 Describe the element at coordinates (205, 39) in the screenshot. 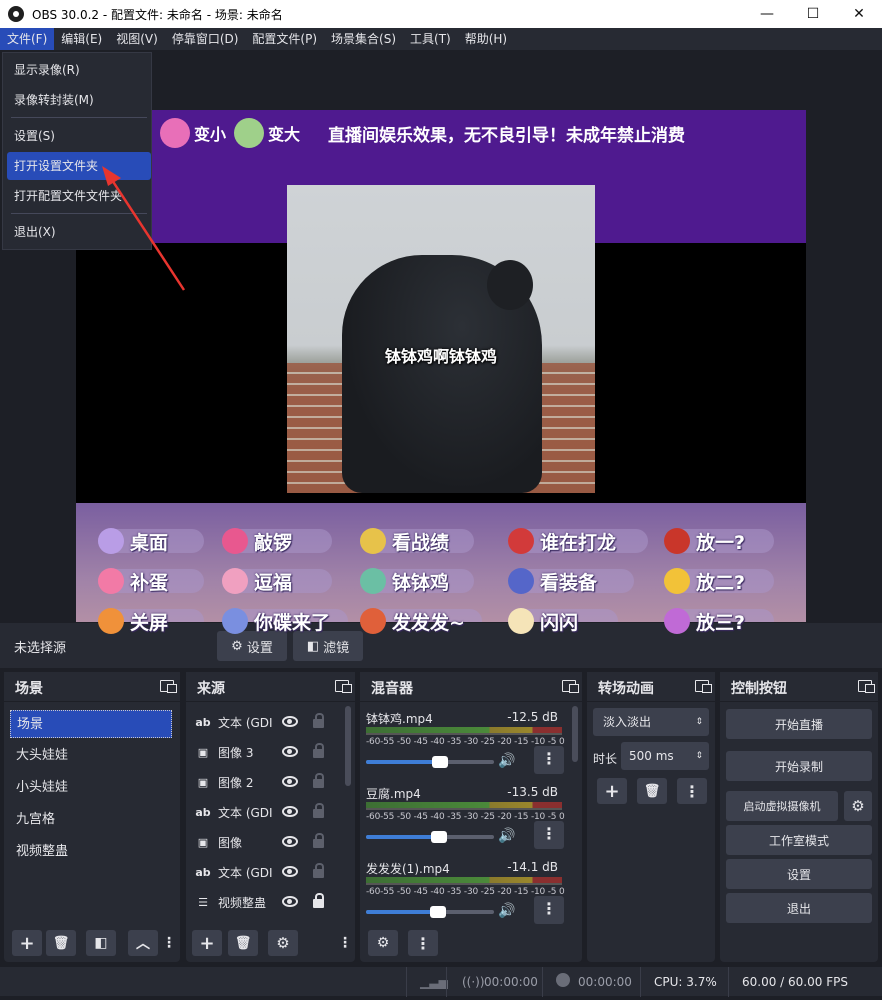

I see `menu-docks: 停靠窗口(D)` at that location.